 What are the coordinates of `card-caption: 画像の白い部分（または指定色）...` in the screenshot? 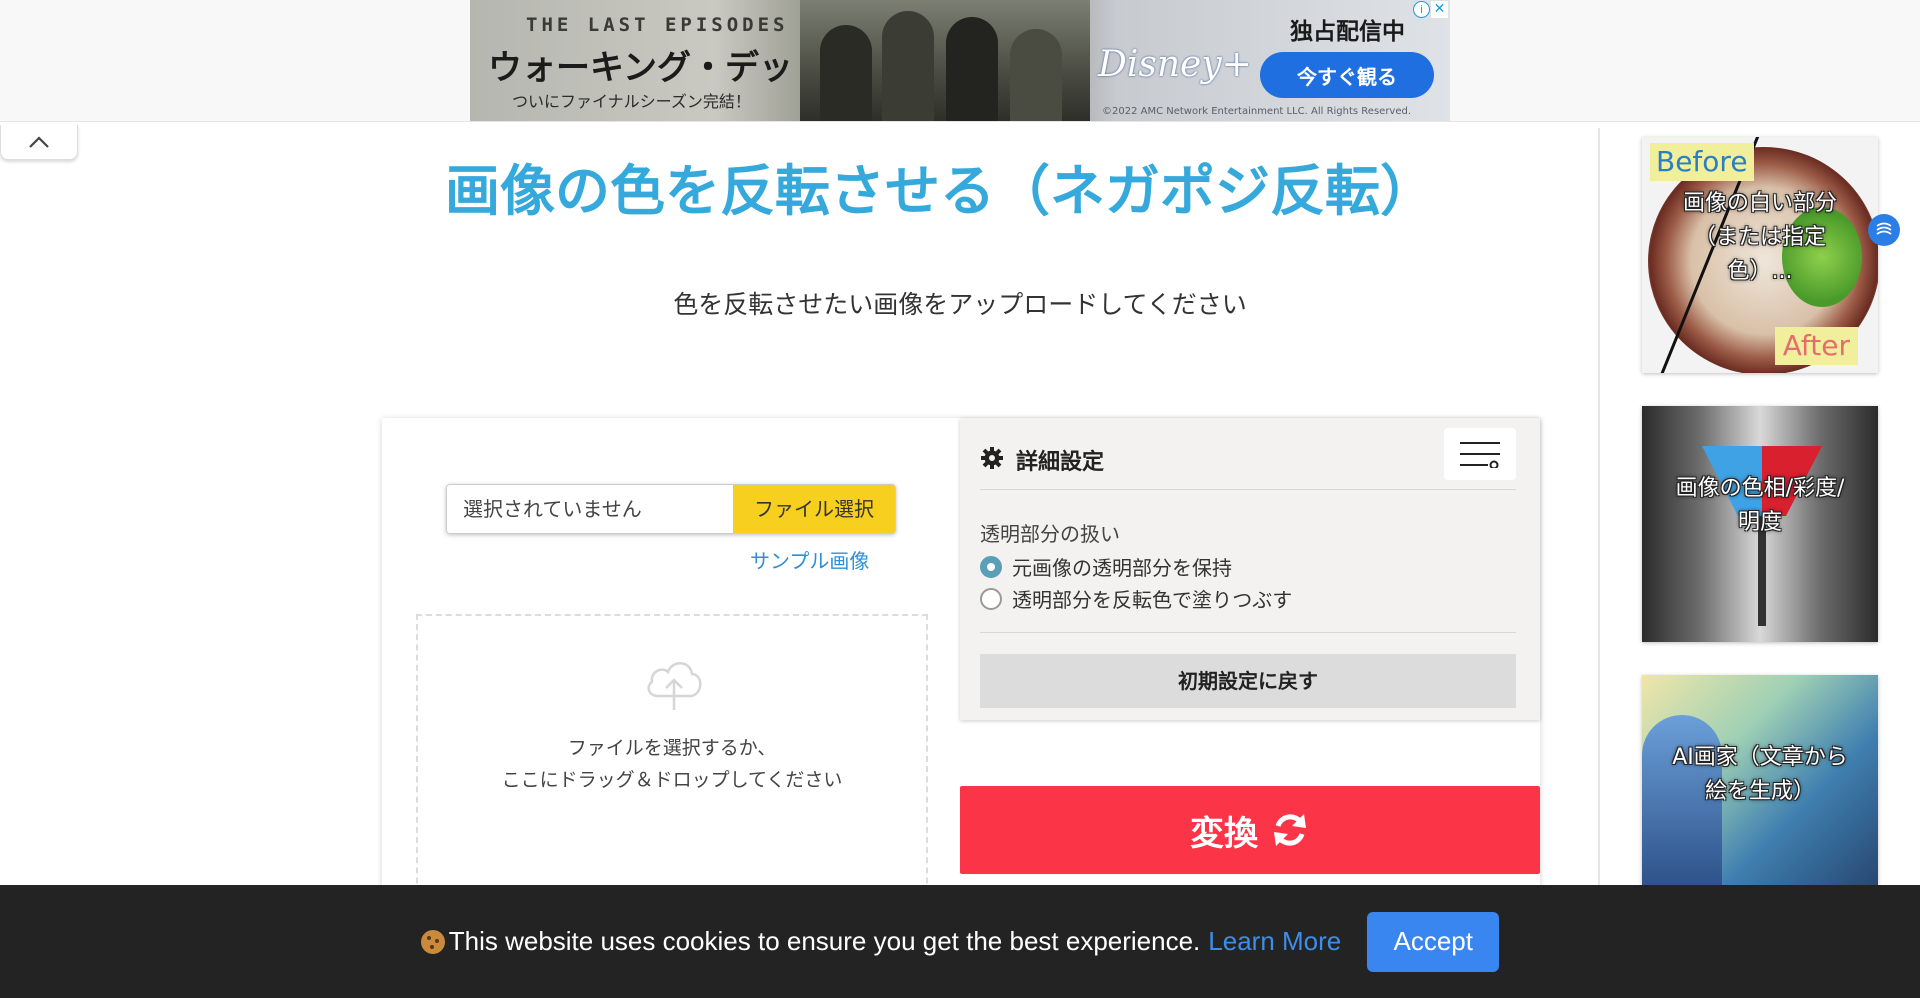 It's located at (1759, 237).